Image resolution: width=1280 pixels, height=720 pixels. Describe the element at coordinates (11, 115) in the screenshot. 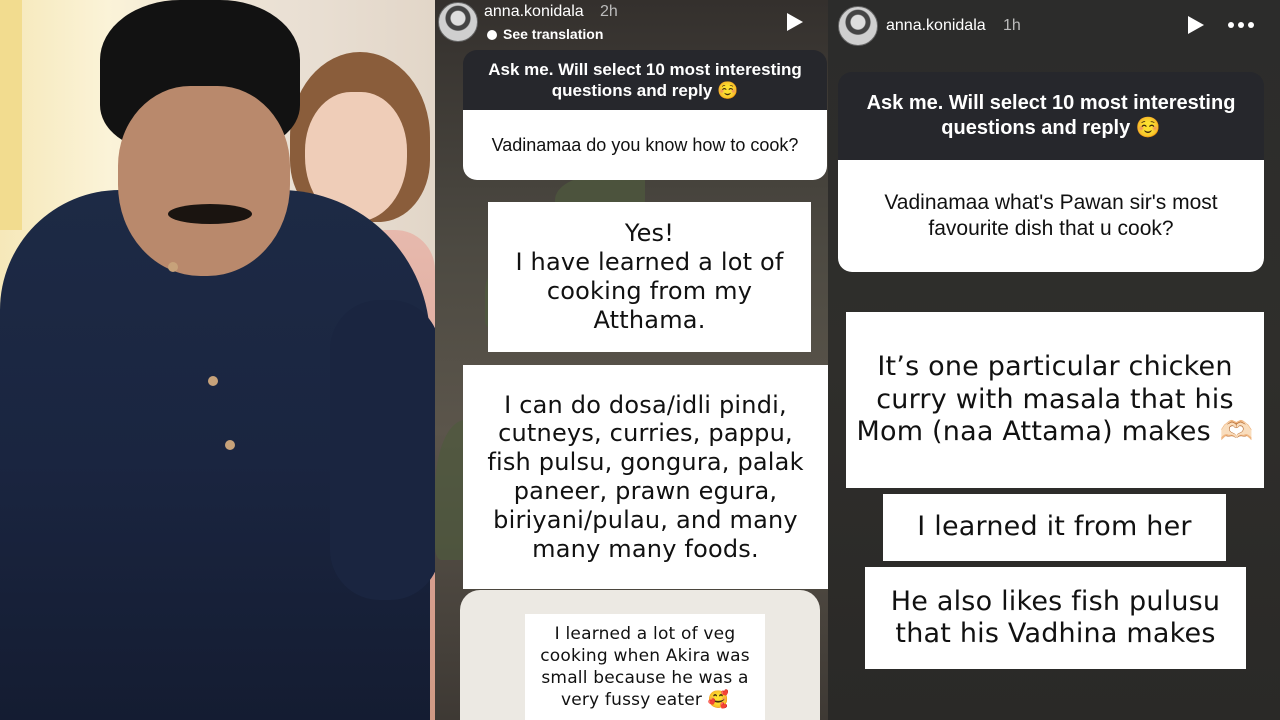

I see `wall-background` at that location.